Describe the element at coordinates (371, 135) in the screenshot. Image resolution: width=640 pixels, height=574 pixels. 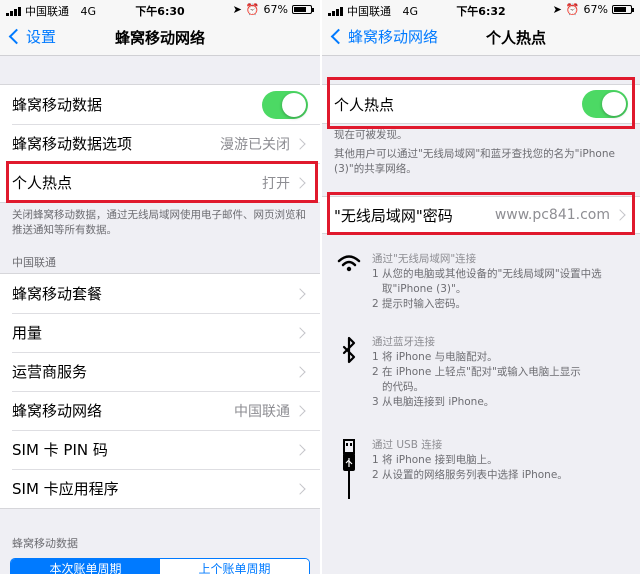
I see `discoverable-note: 现在可被发现。` at that location.